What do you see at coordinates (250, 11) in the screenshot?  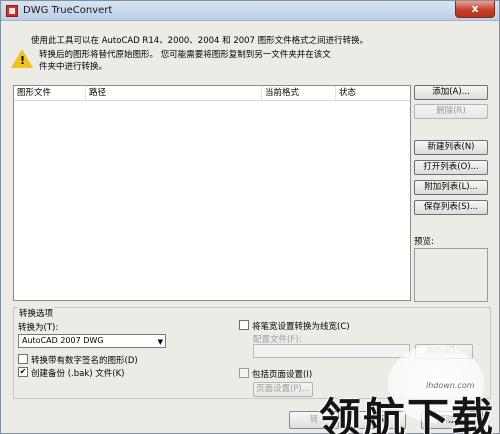 I see `title-bar: DWG TrueConvert x` at bounding box center [250, 11].